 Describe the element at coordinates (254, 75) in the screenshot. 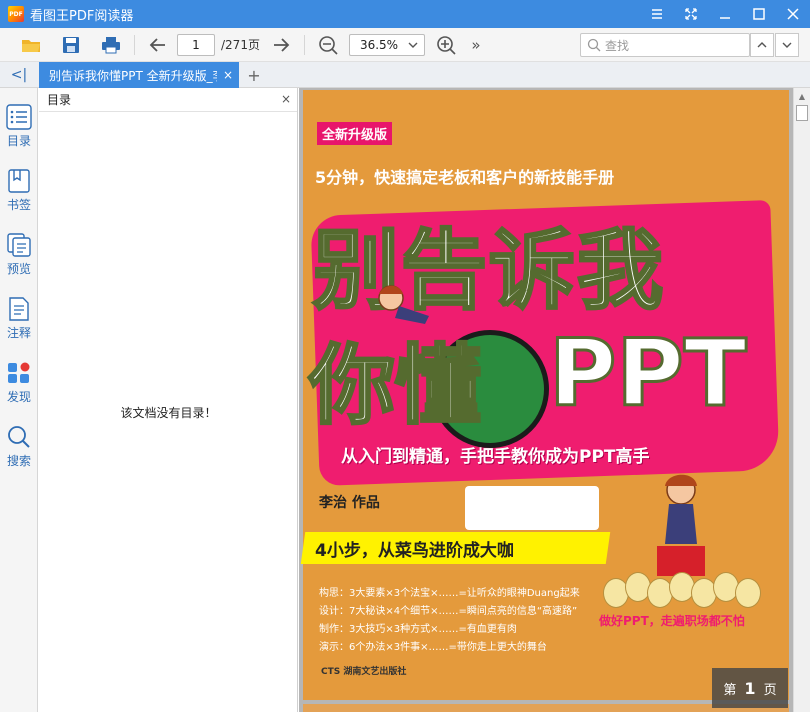

I see `new-tab-button: +` at that location.